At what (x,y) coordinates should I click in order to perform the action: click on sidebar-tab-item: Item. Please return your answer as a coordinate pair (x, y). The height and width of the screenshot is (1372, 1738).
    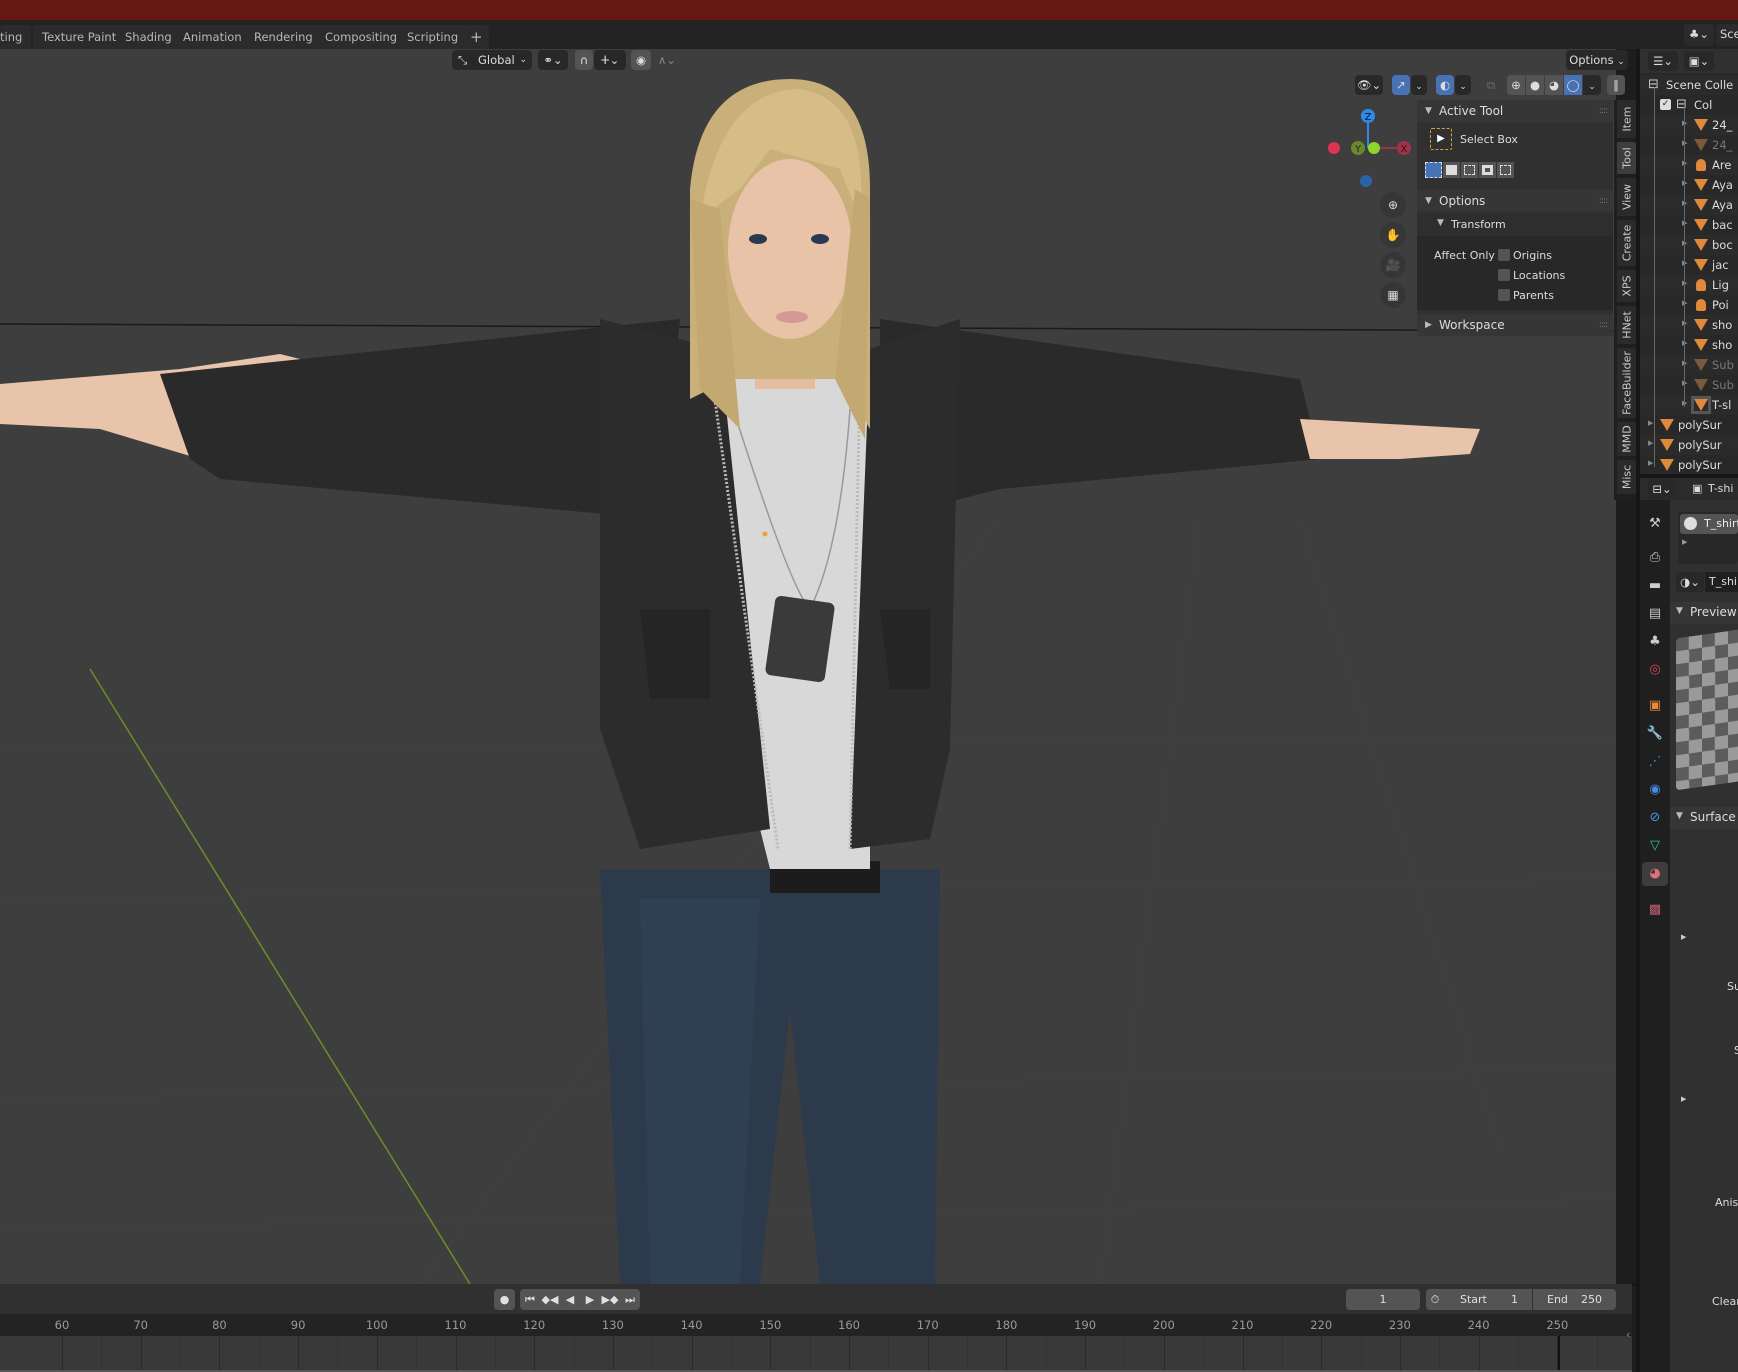
    Looking at the image, I should click on (1627, 119).